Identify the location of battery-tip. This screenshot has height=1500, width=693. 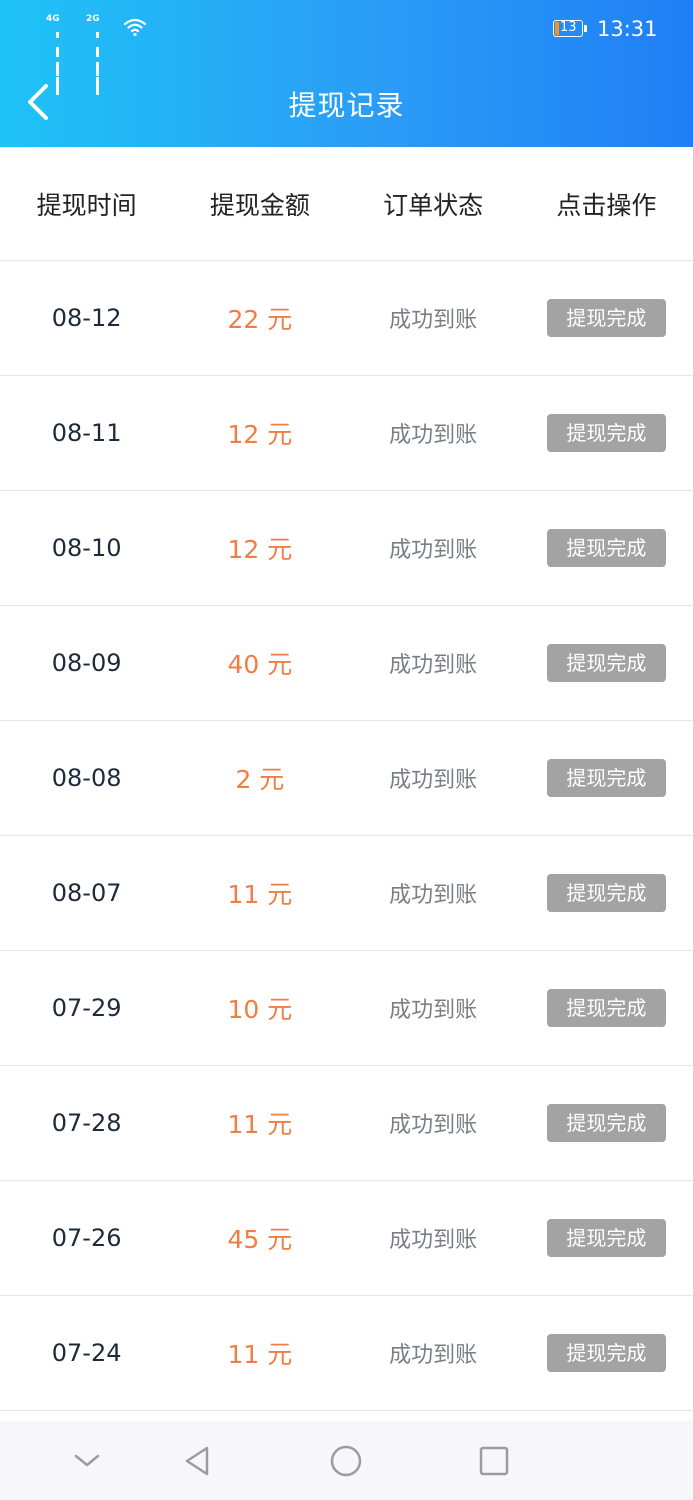
(585, 28).